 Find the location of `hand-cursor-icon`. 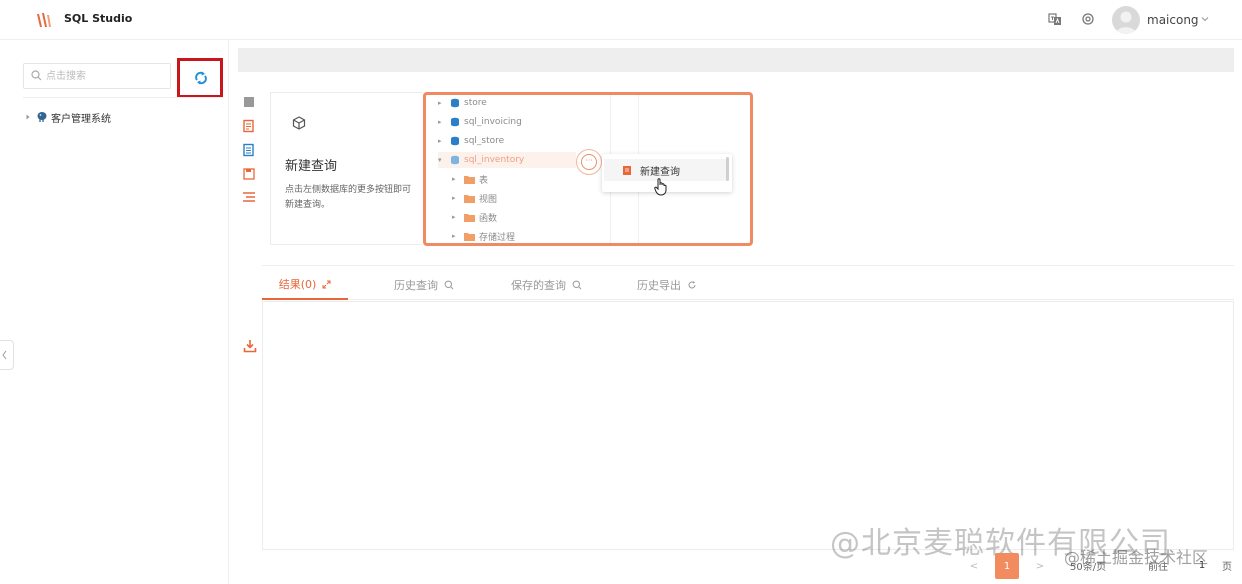

hand-cursor-icon is located at coordinates (660, 187).